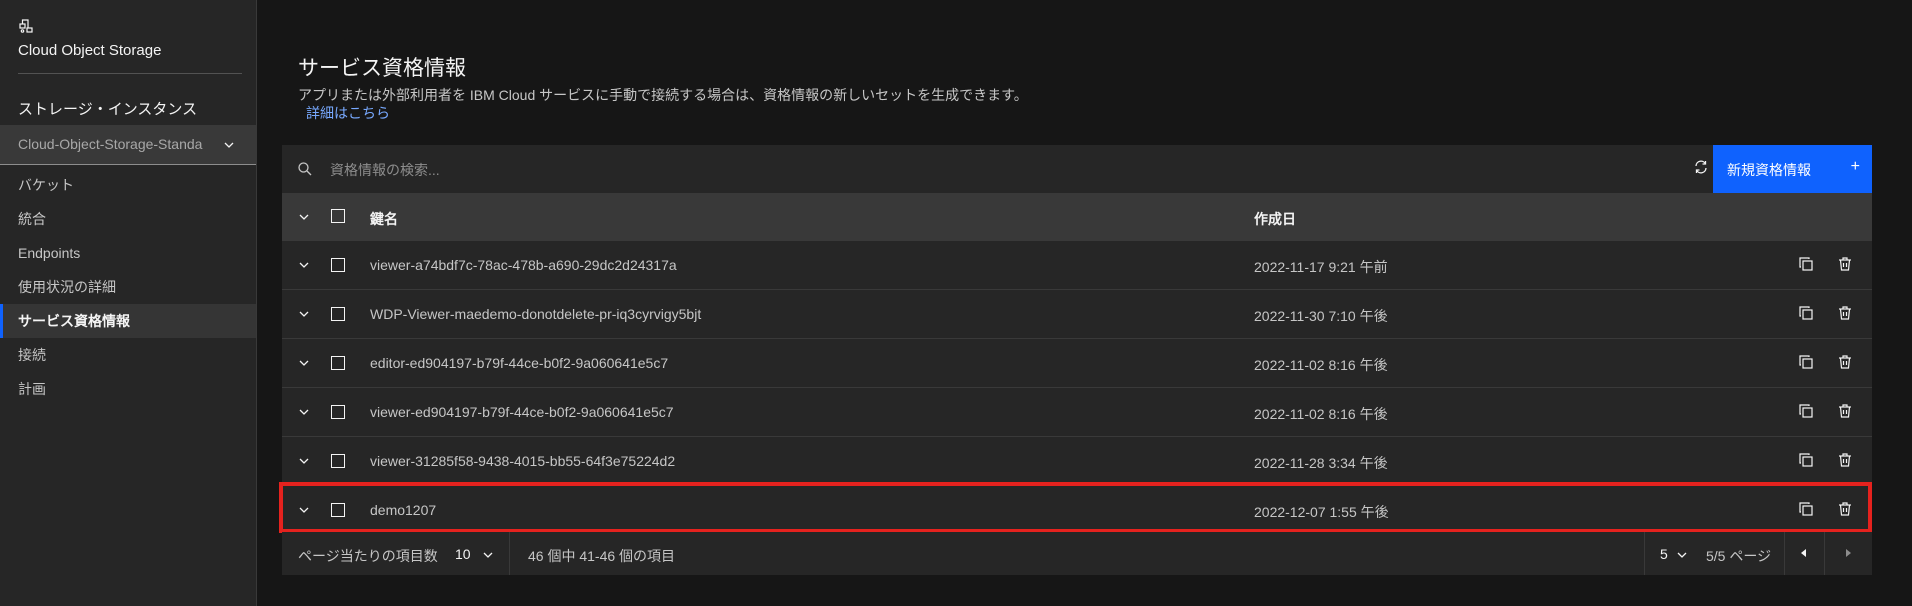 The height and width of the screenshot is (606, 1912). I want to click on caret-right-icon, so click(1848, 554).